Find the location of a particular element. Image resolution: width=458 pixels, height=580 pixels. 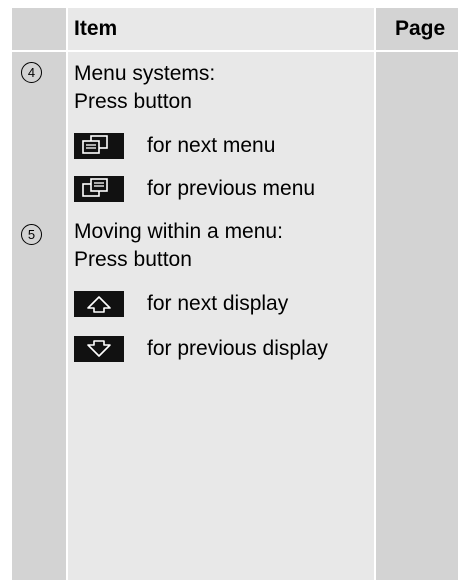

next-menu-icon is located at coordinates (99, 146).